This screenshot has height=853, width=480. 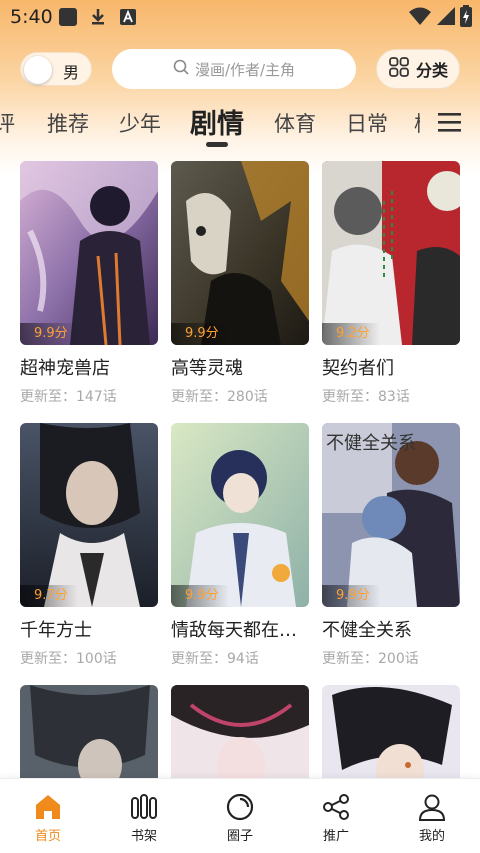 I want to click on comic-score: 9.7分, so click(x=49, y=596).